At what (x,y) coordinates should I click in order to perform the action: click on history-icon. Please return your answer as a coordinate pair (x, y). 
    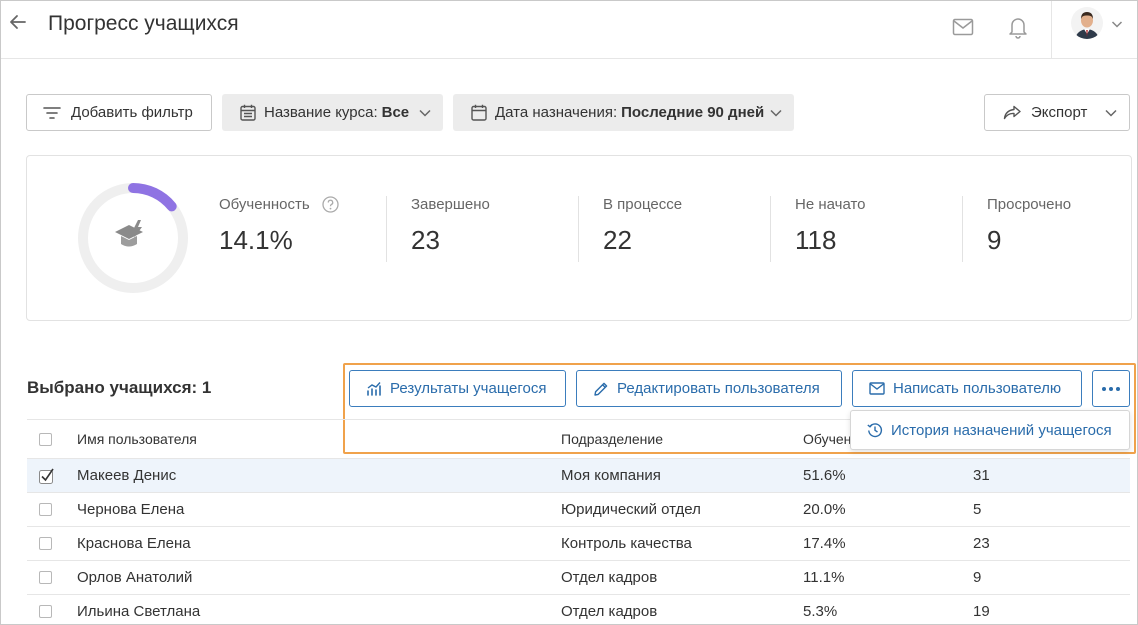
    Looking at the image, I should click on (875, 430).